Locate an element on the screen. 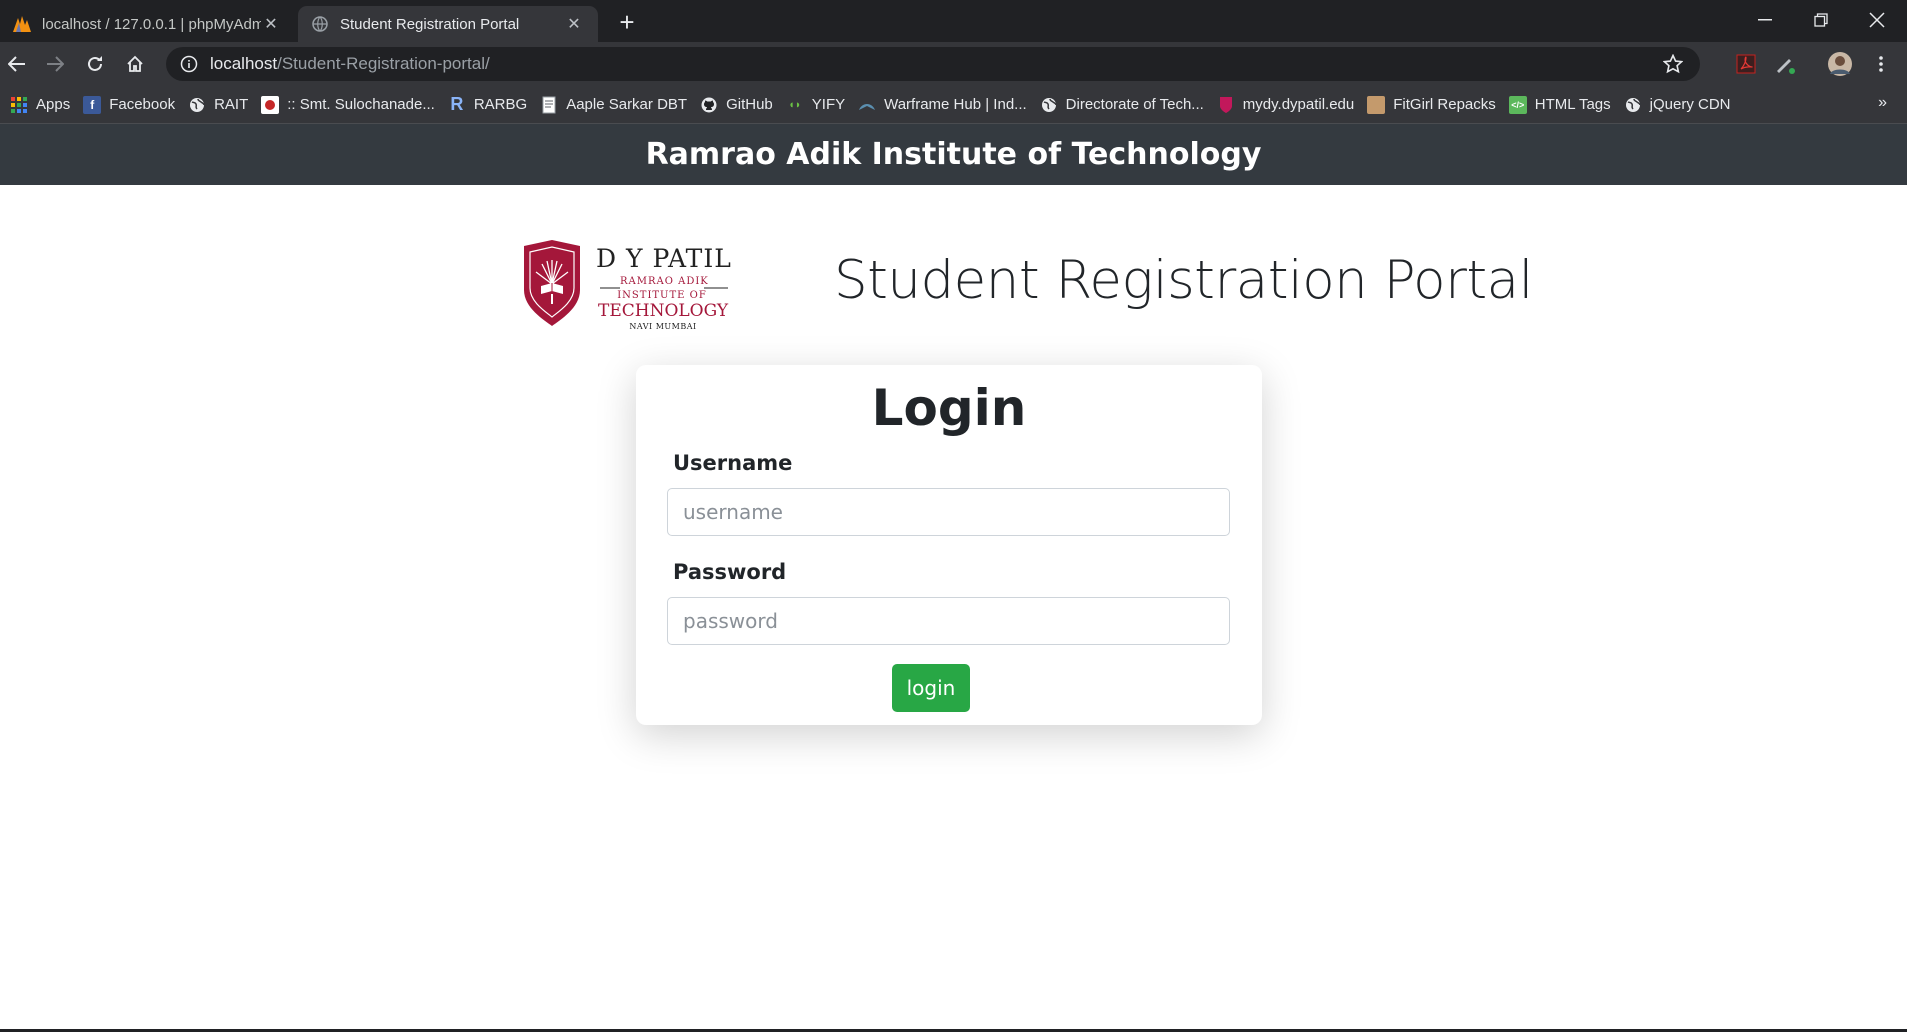  site-navbar: Ramrao Adik Institute of Technology is located at coordinates (953, 154).